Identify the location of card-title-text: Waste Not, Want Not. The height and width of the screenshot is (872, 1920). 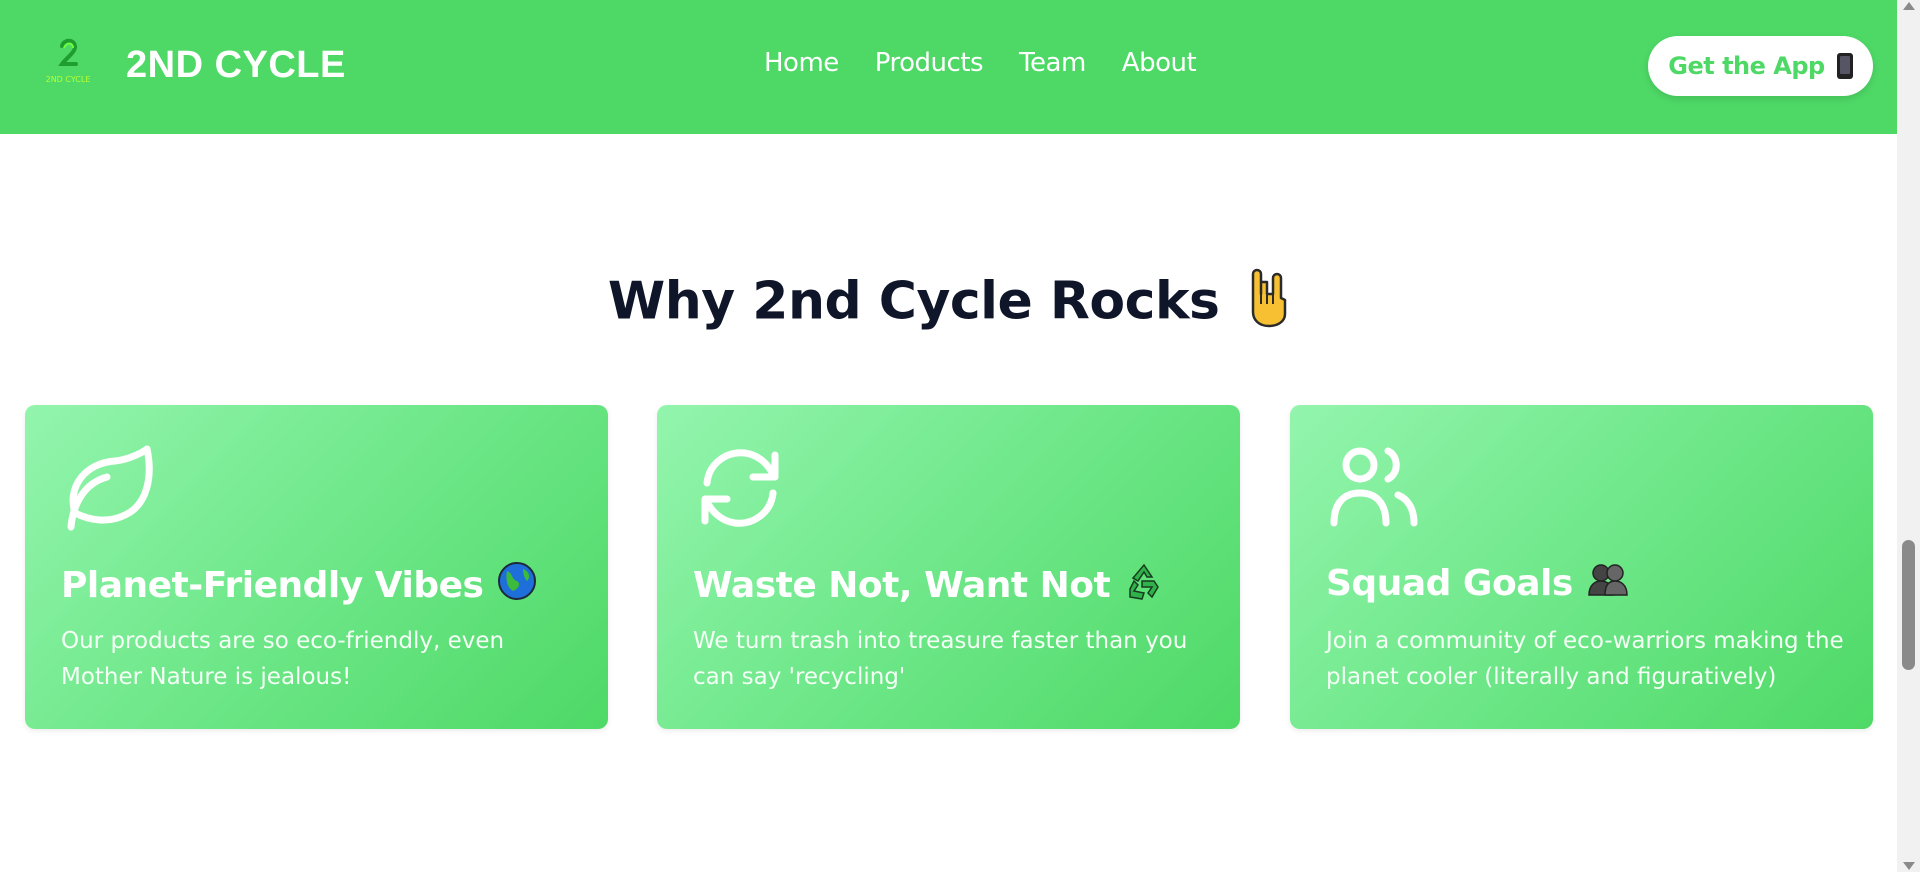
(902, 585).